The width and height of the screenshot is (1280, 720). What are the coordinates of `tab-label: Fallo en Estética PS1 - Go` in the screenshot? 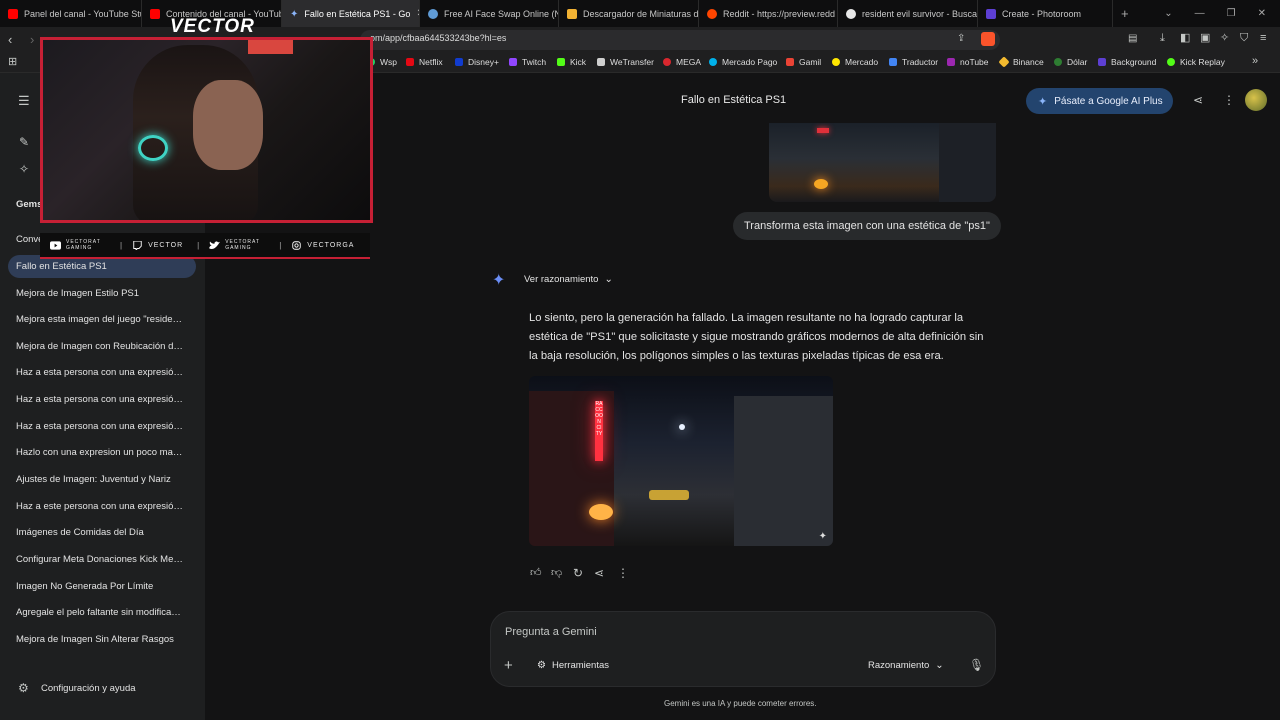 It's located at (357, 13).